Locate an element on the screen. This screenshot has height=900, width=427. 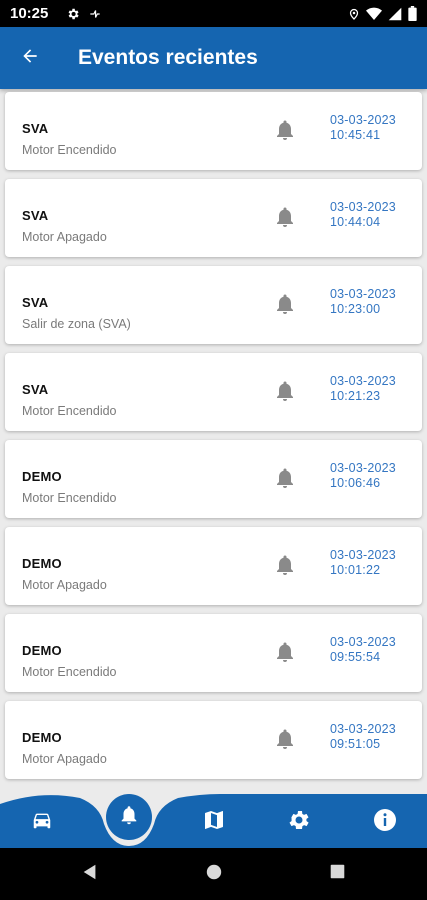
event-time: 09:55:54 is located at coordinates (355, 657).